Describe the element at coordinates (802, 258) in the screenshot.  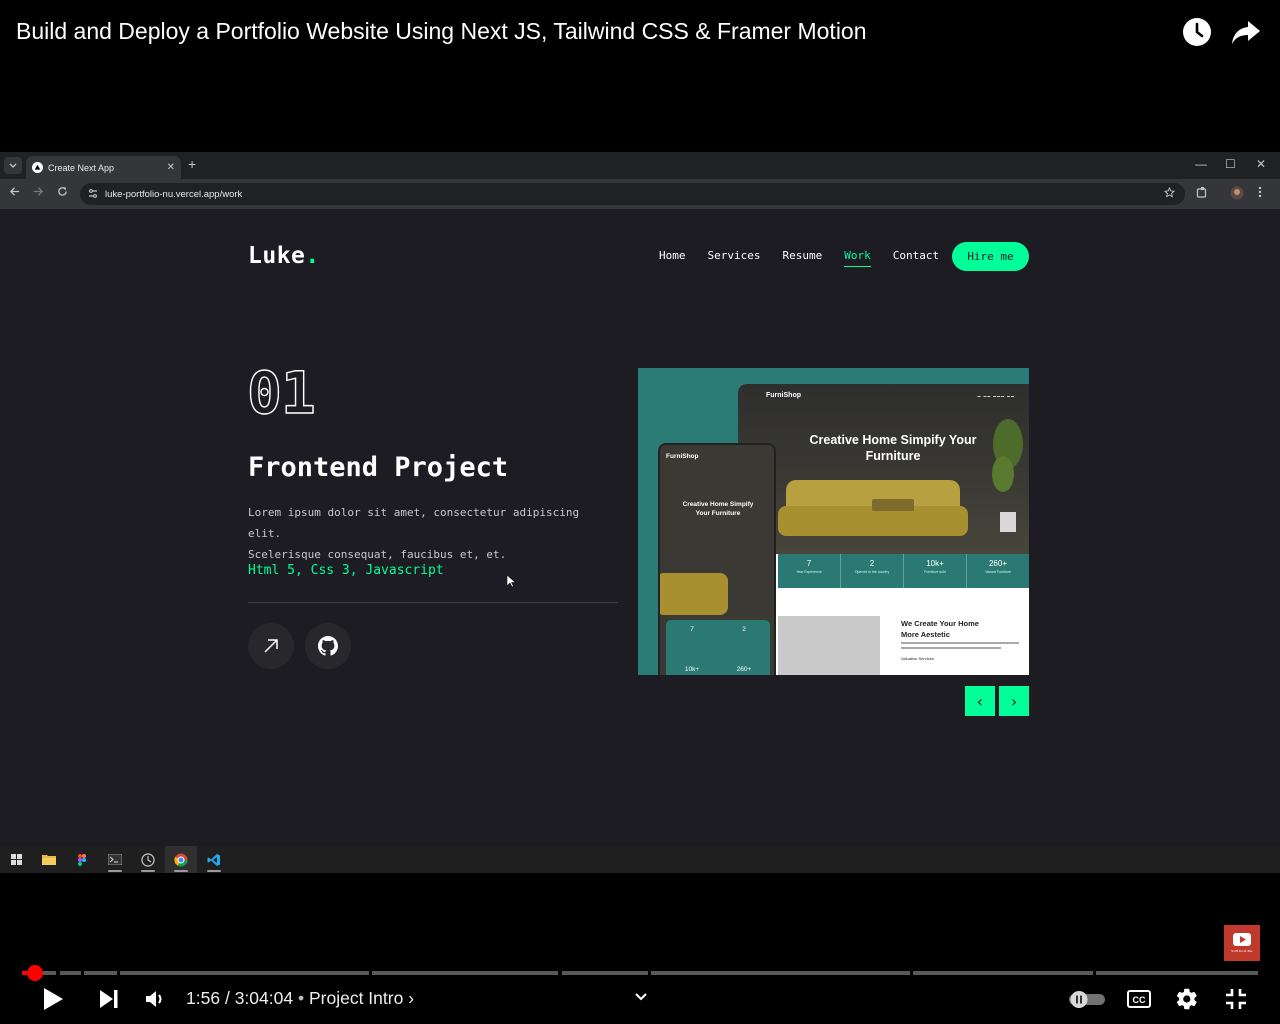
I see `nav-resume: Resume` at that location.